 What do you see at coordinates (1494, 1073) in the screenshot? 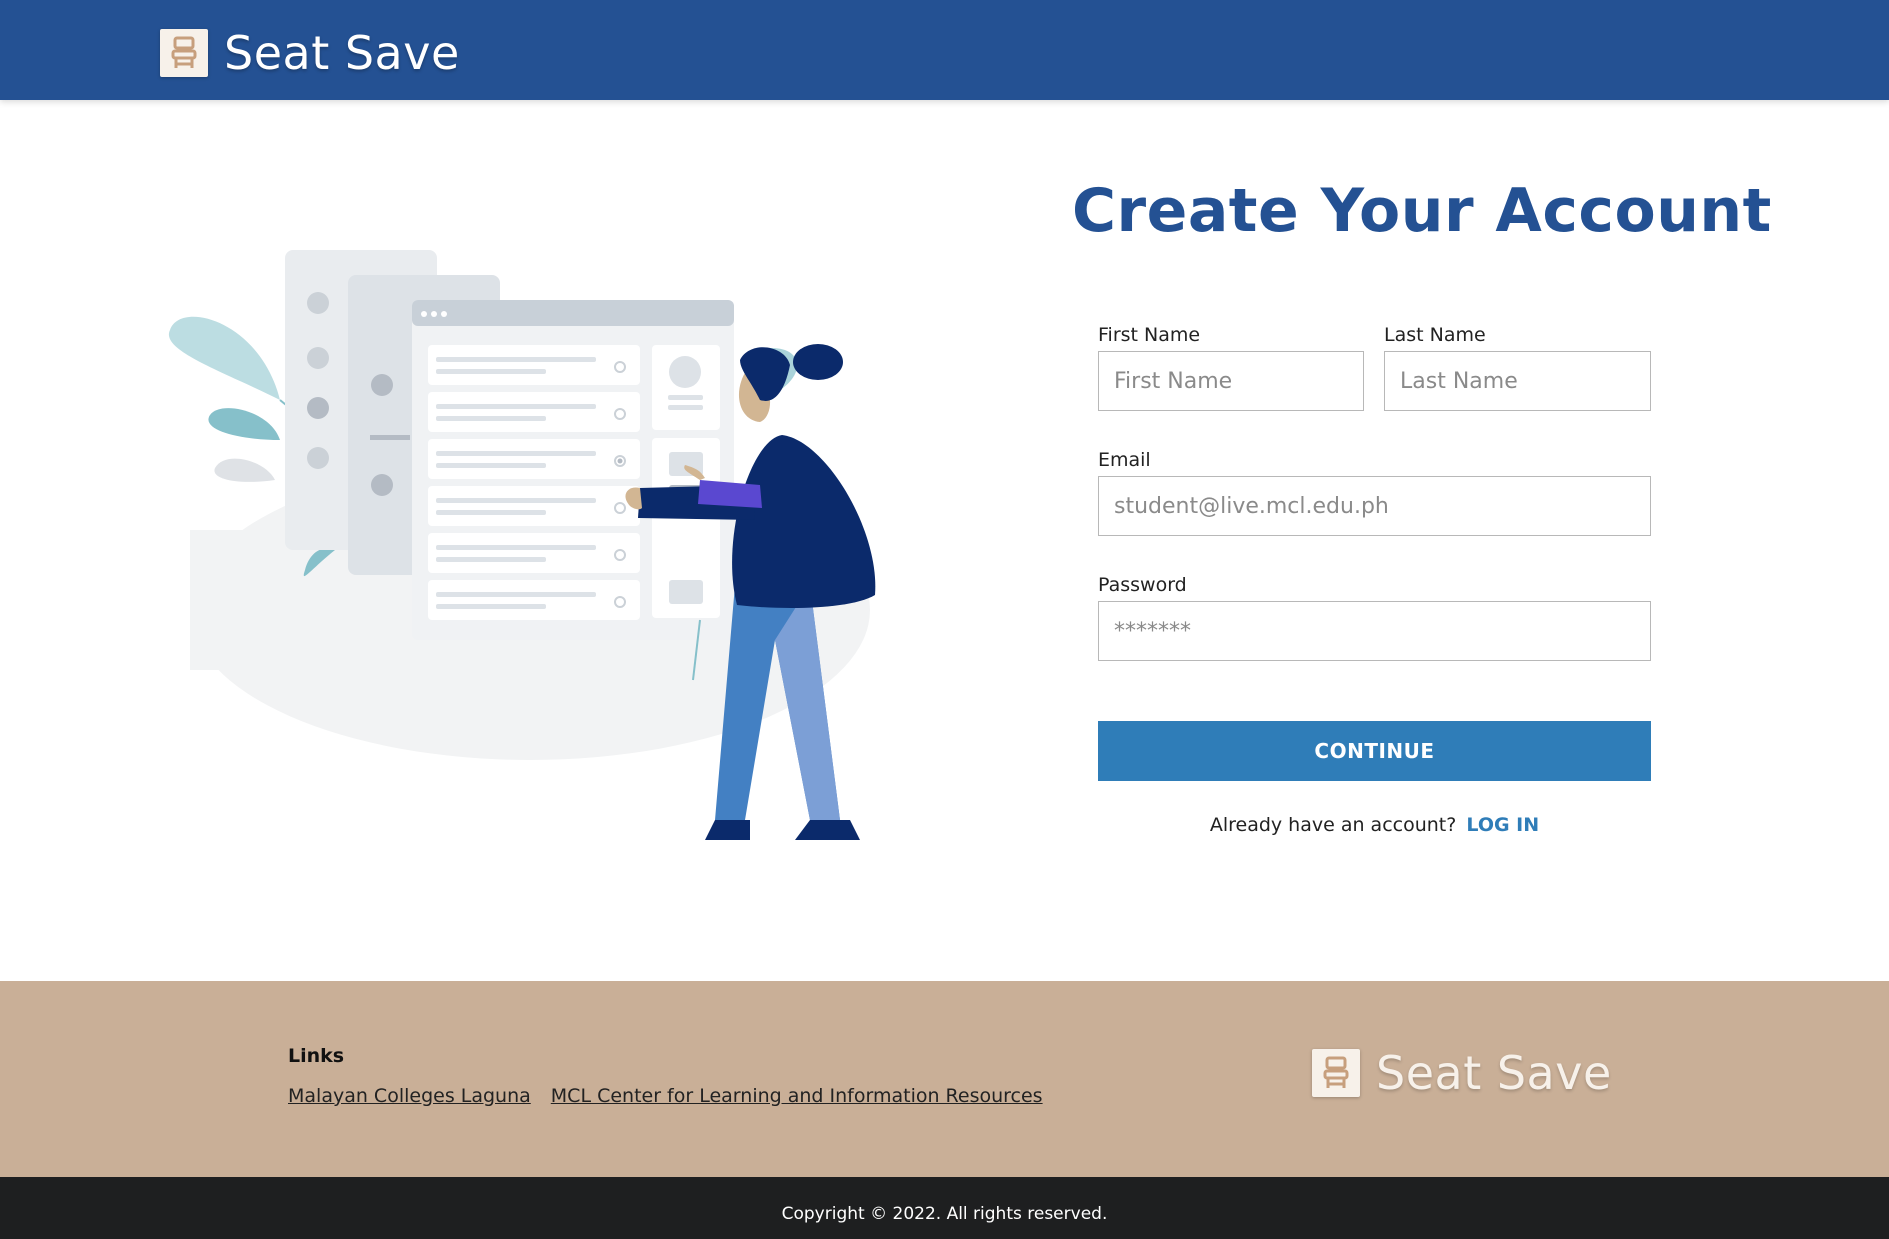
I see `footer-brand-name: Seat Save` at bounding box center [1494, 1073].